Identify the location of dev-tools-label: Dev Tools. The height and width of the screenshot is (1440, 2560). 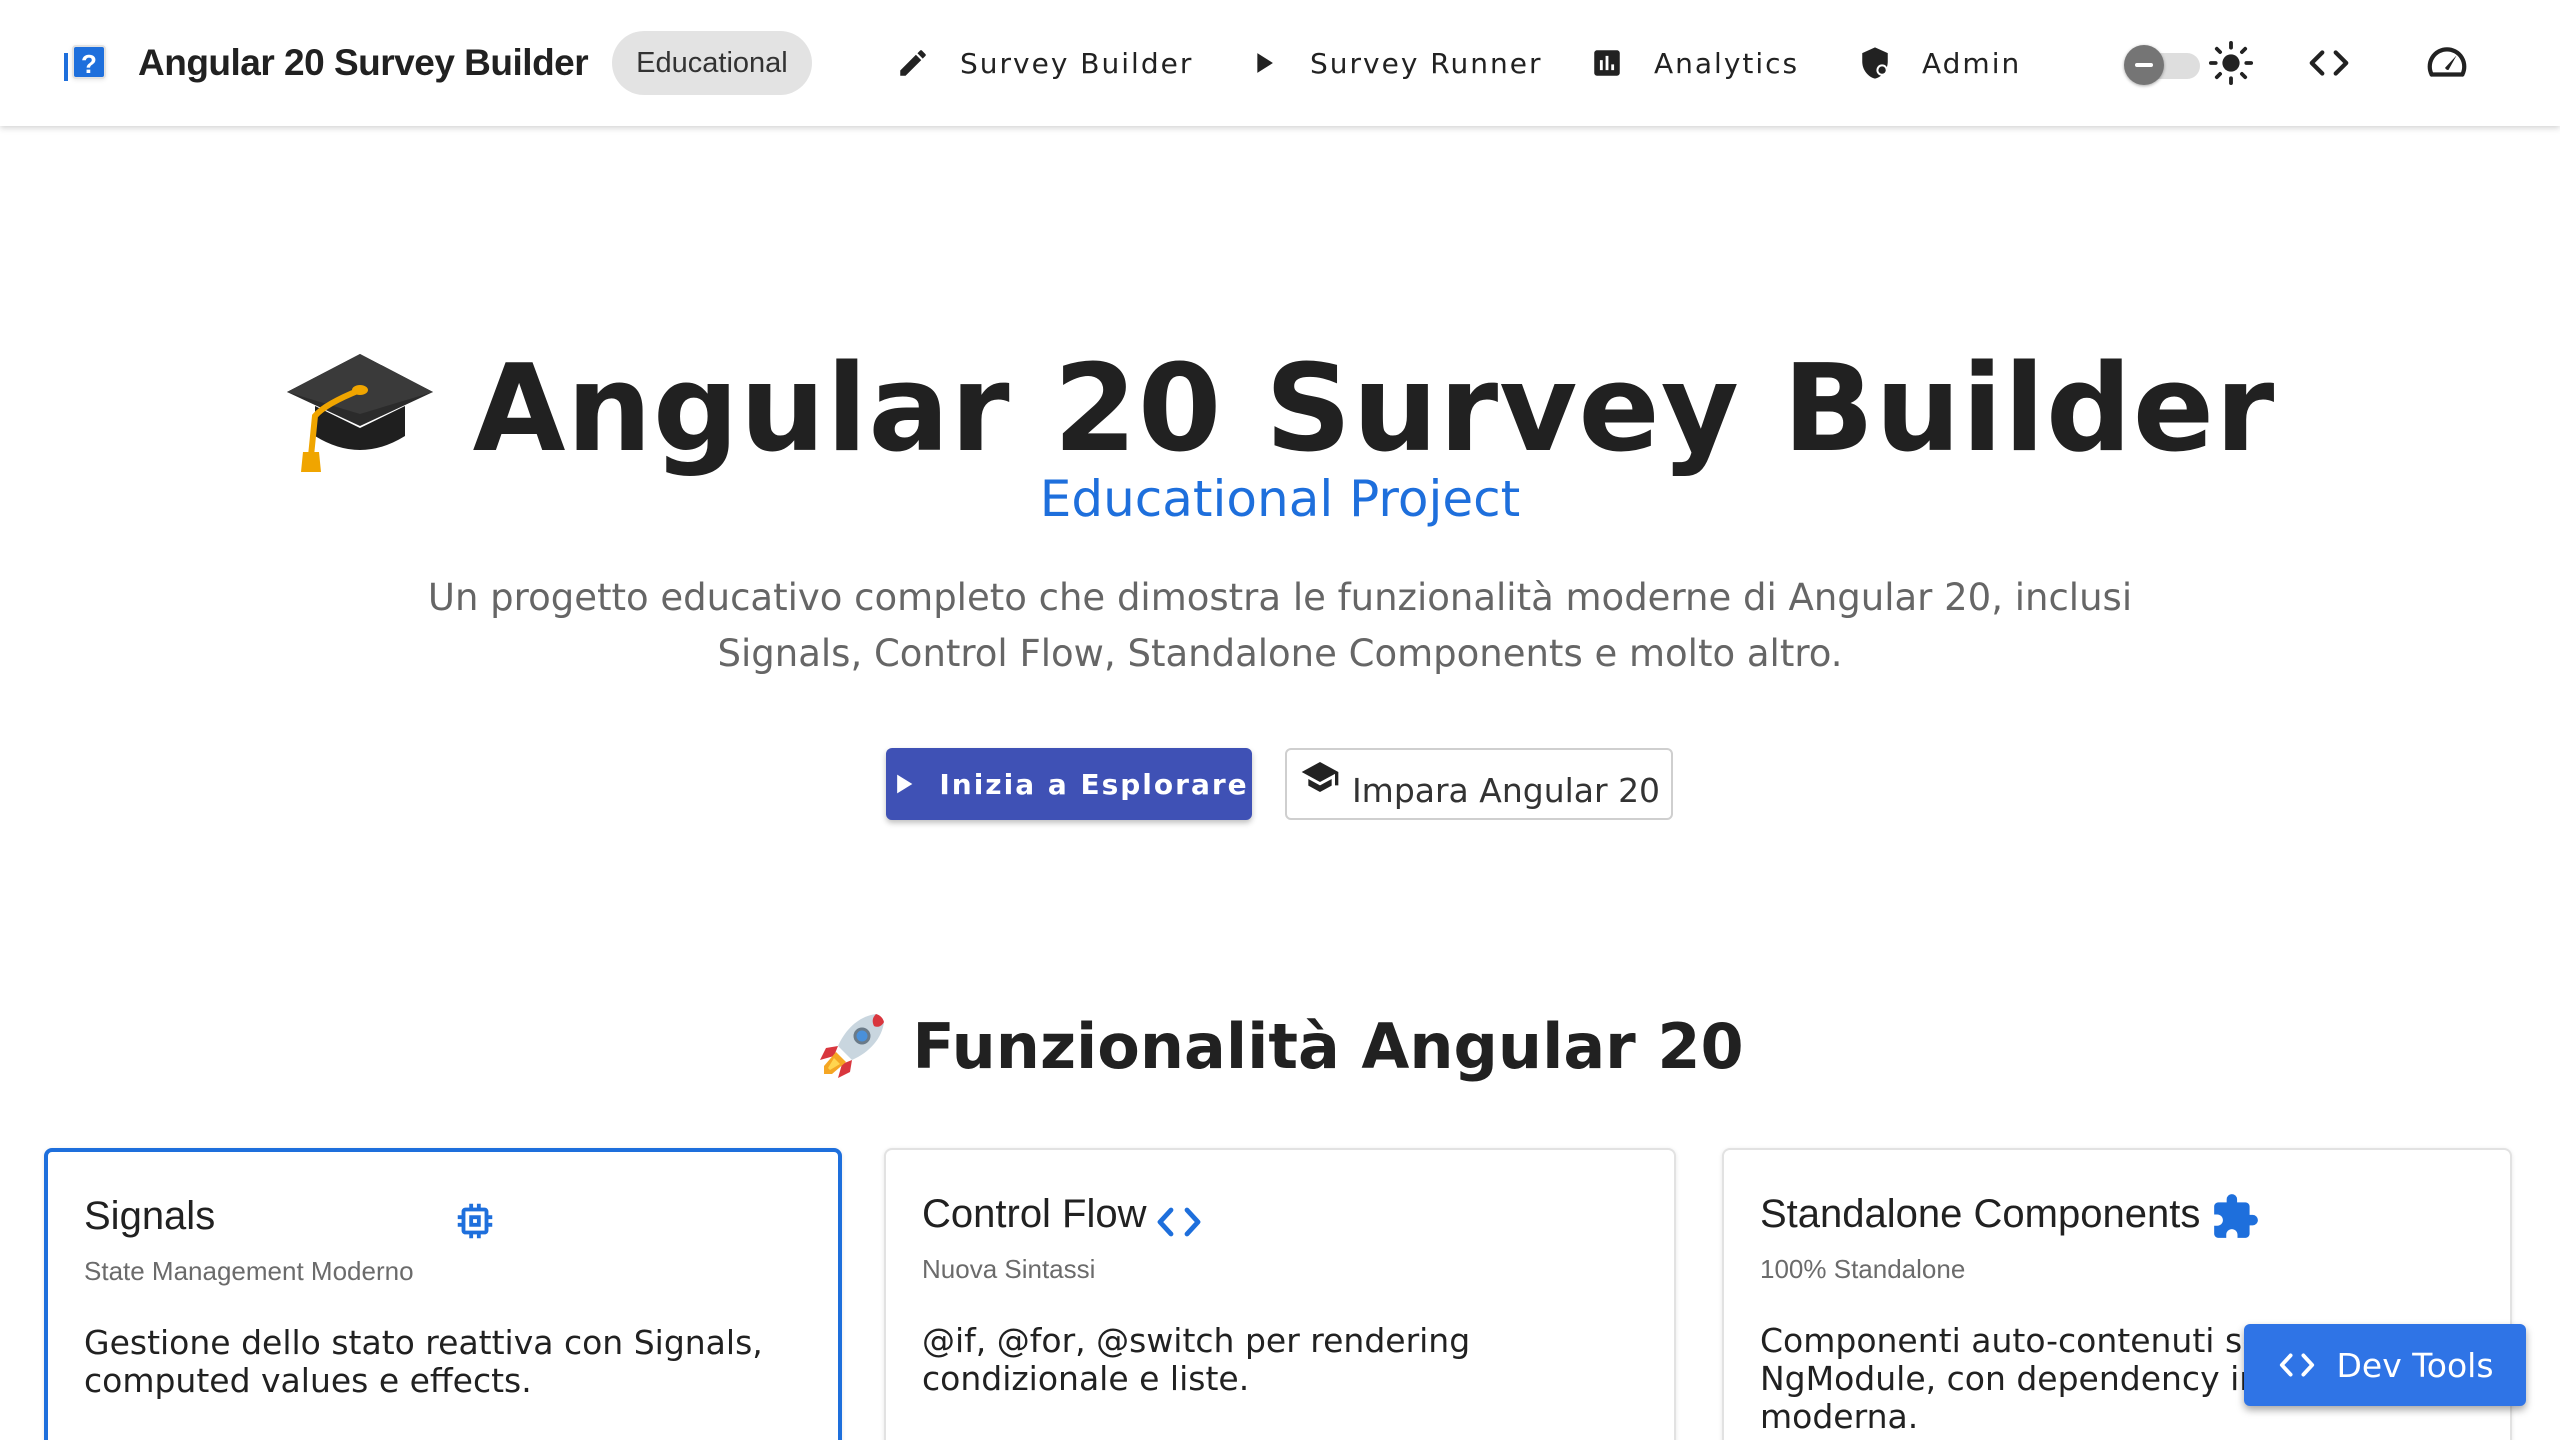
(2415, 1365).